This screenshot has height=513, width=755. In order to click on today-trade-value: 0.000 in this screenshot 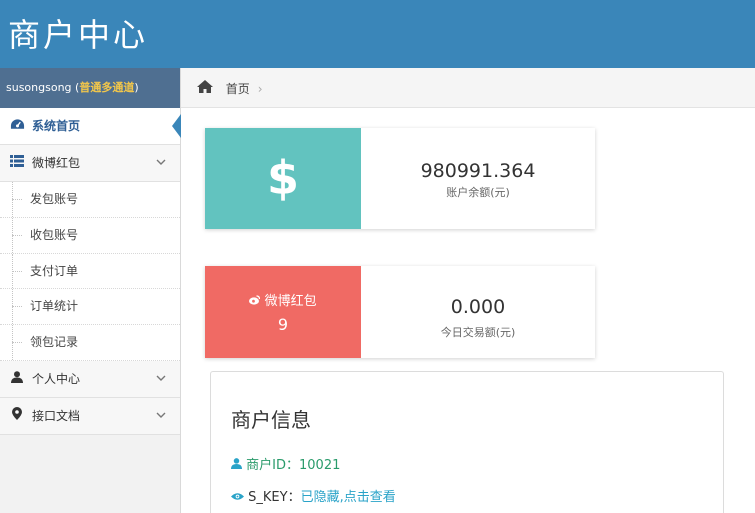, I will do `click(478, 307)`.